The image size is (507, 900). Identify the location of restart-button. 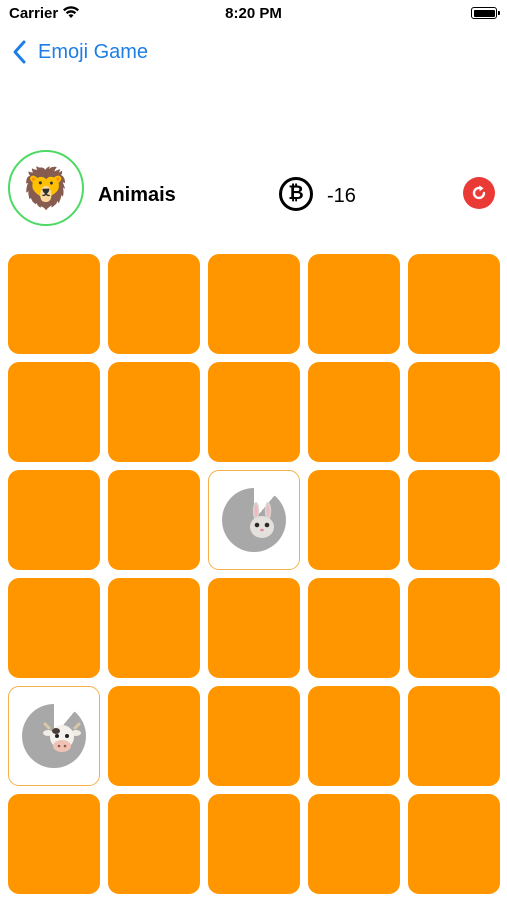
(479, 193).